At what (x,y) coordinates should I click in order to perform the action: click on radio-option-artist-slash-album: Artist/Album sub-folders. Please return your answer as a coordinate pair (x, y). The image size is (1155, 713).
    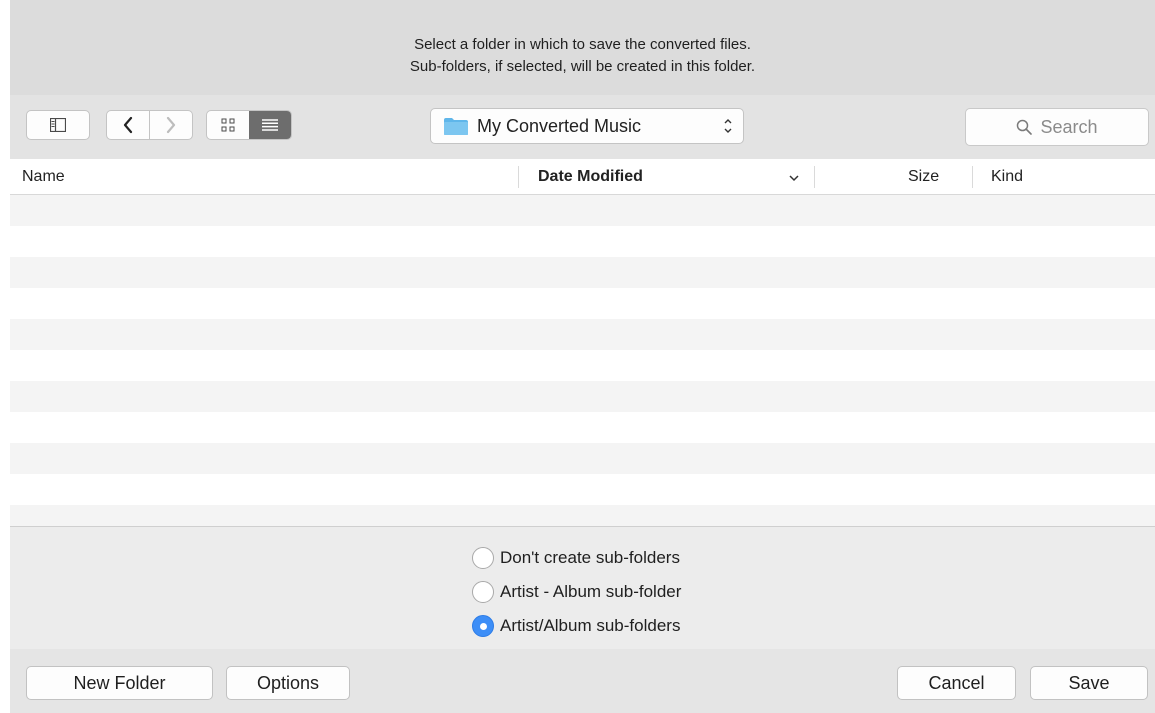
    Looking at the image, I should click on (576, 626).